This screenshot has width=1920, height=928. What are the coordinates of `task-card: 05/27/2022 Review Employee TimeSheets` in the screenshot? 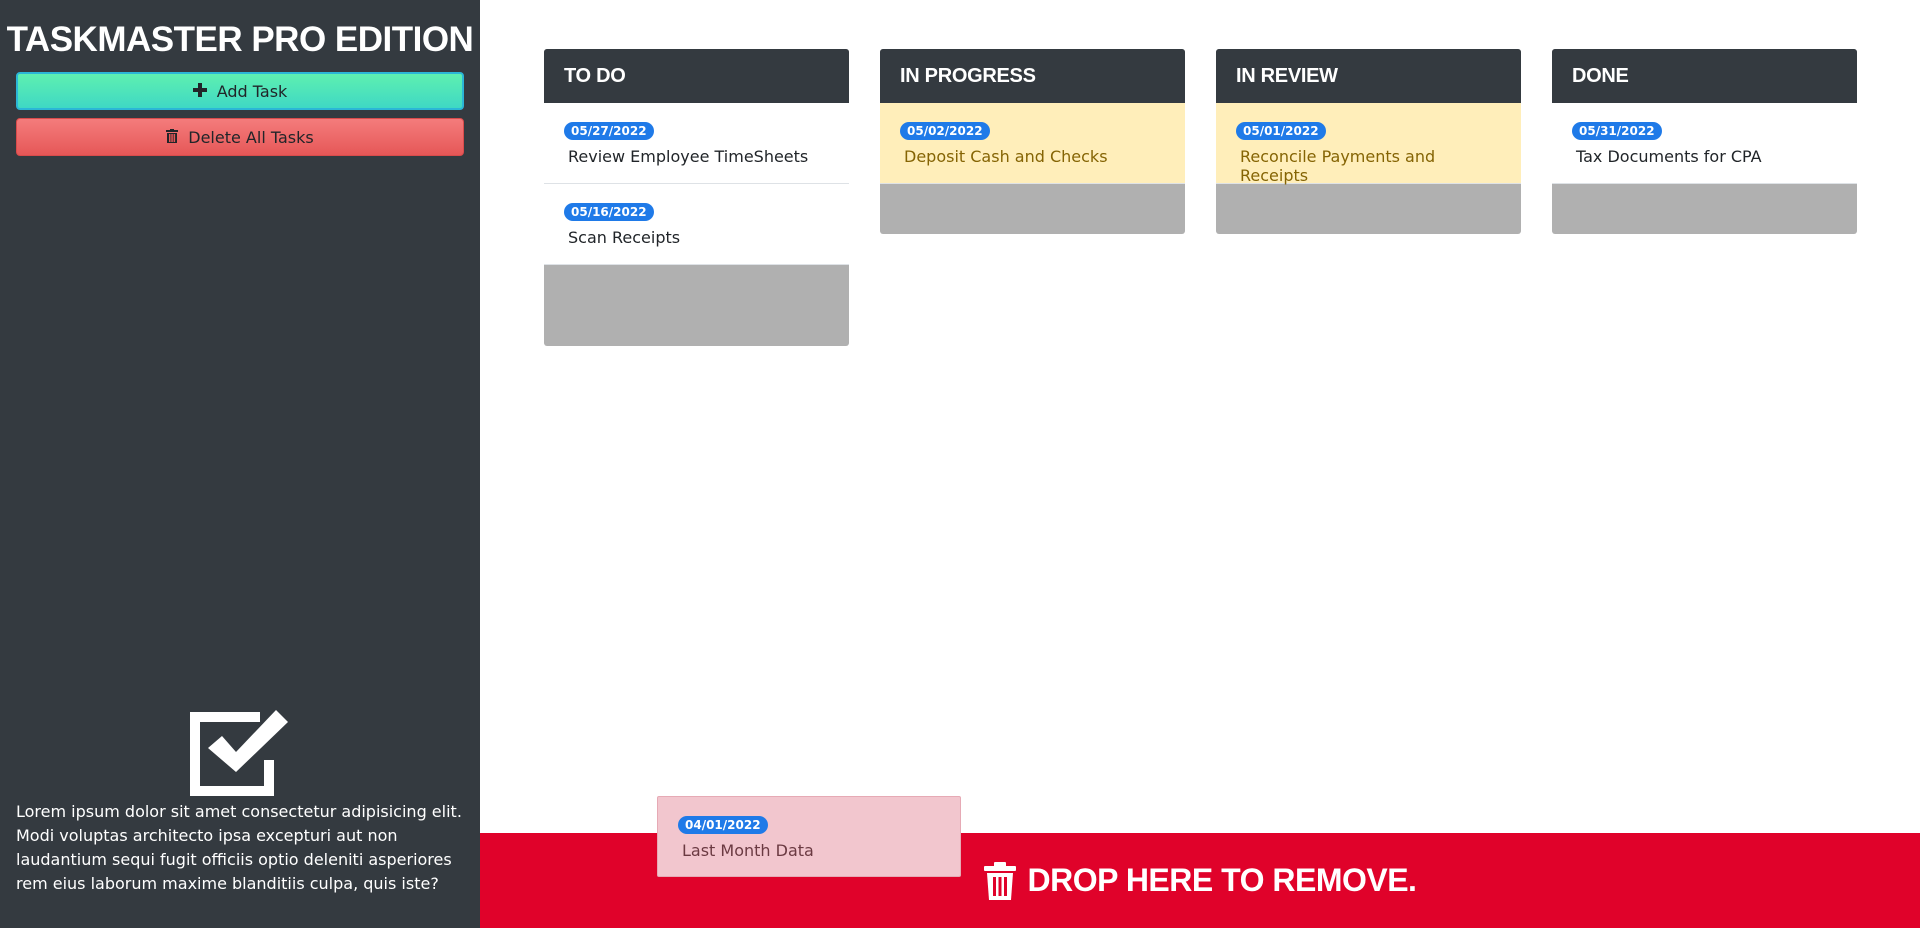 It's located at (696, 143).